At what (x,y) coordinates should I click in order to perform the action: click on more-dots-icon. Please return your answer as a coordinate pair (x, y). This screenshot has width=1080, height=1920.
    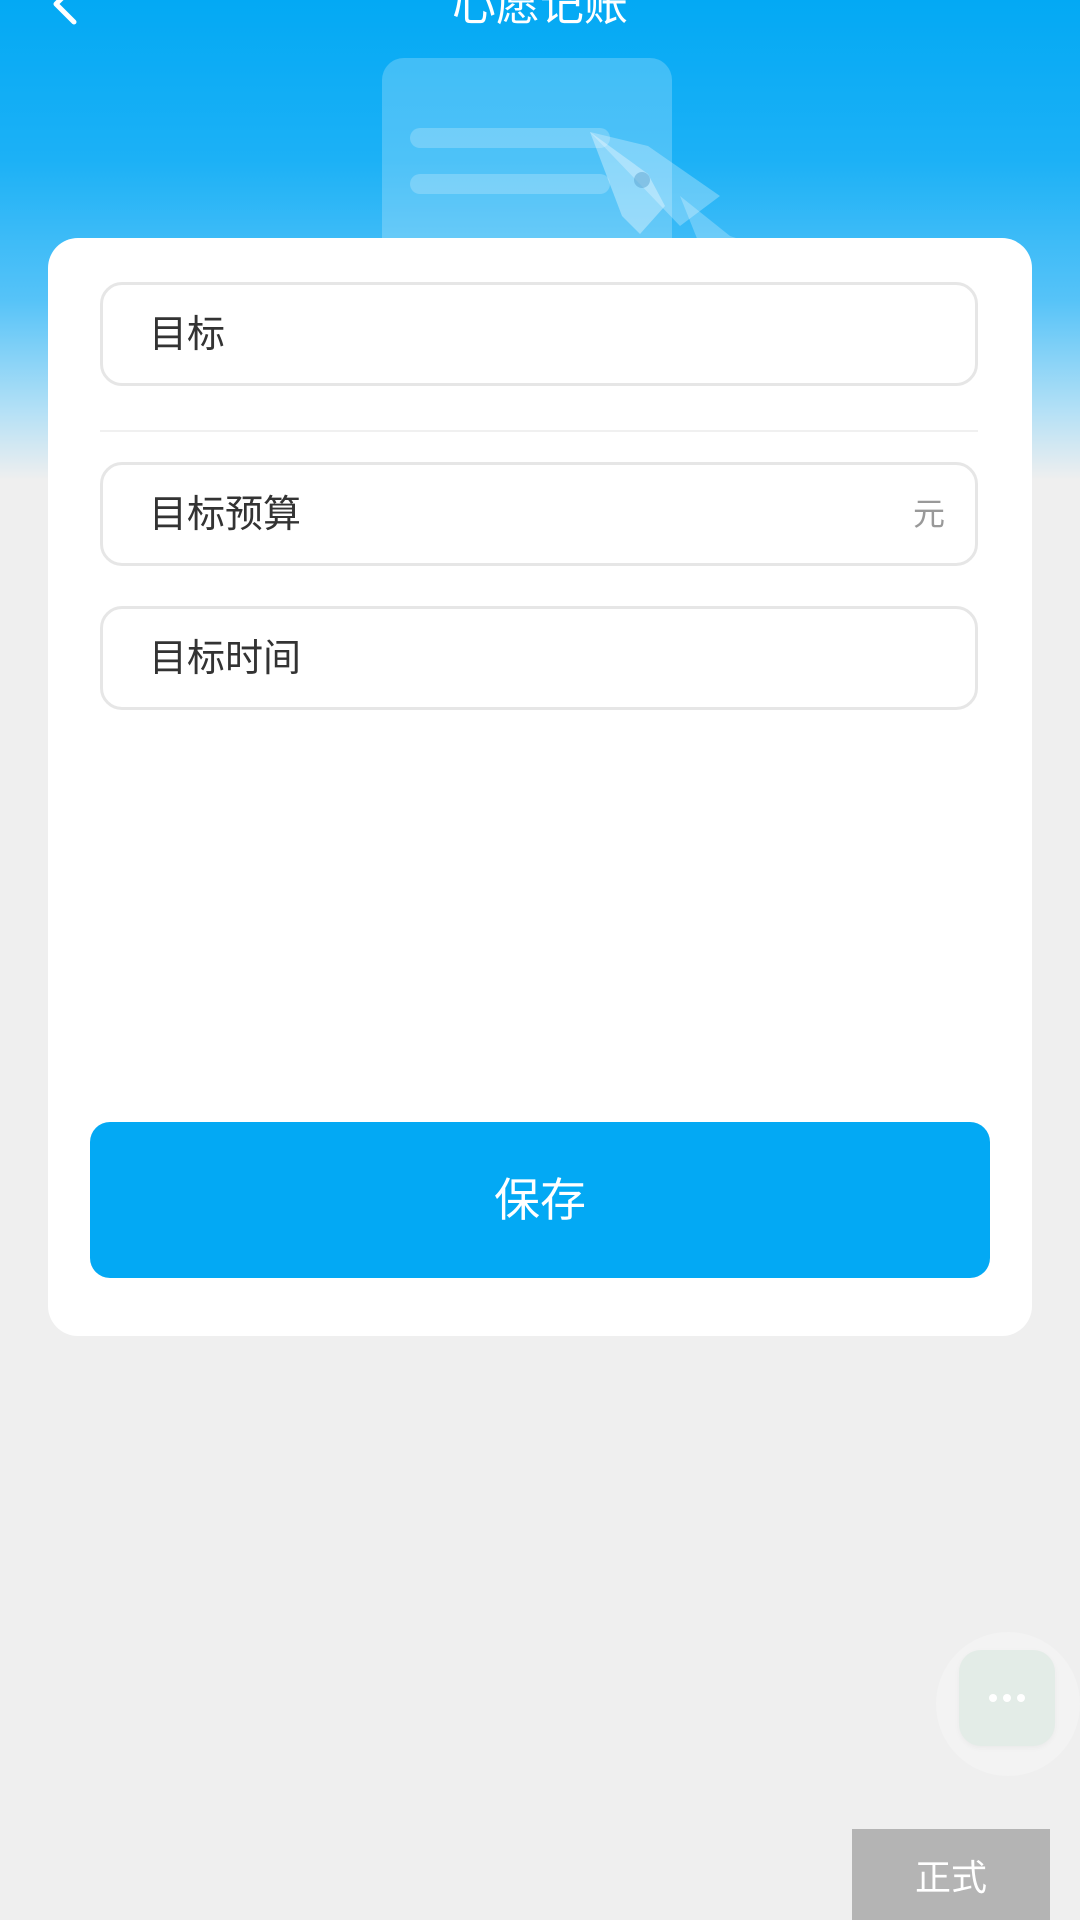
    Looking at the image, I should click on (1007, 1698).